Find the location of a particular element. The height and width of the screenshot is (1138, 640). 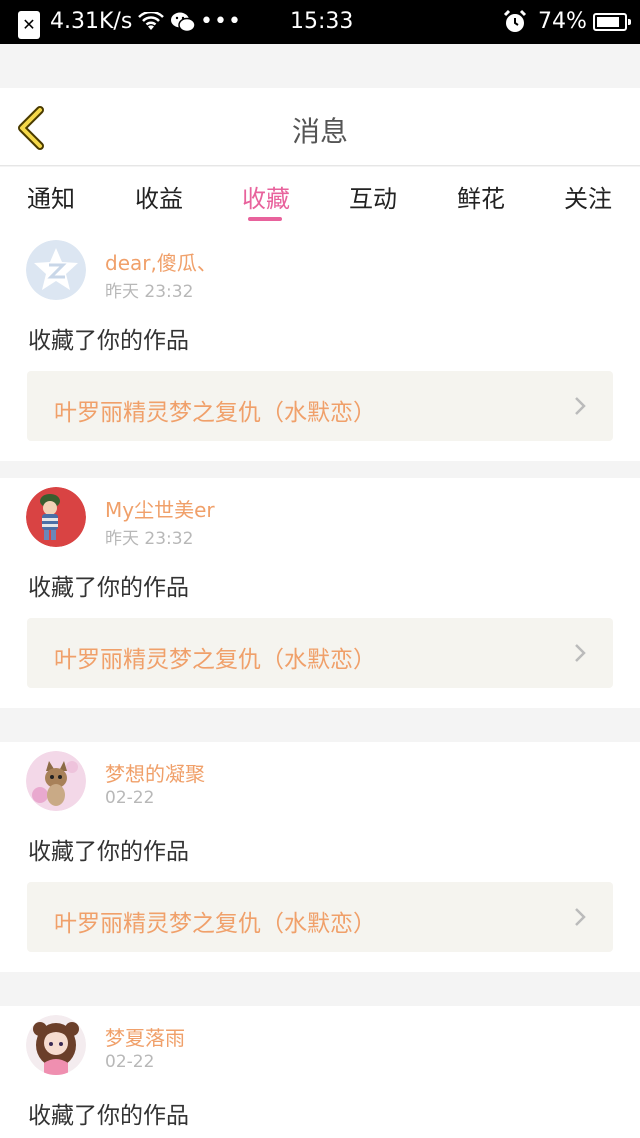

battery-indicator: 74% is located at coordinates (584, 22).